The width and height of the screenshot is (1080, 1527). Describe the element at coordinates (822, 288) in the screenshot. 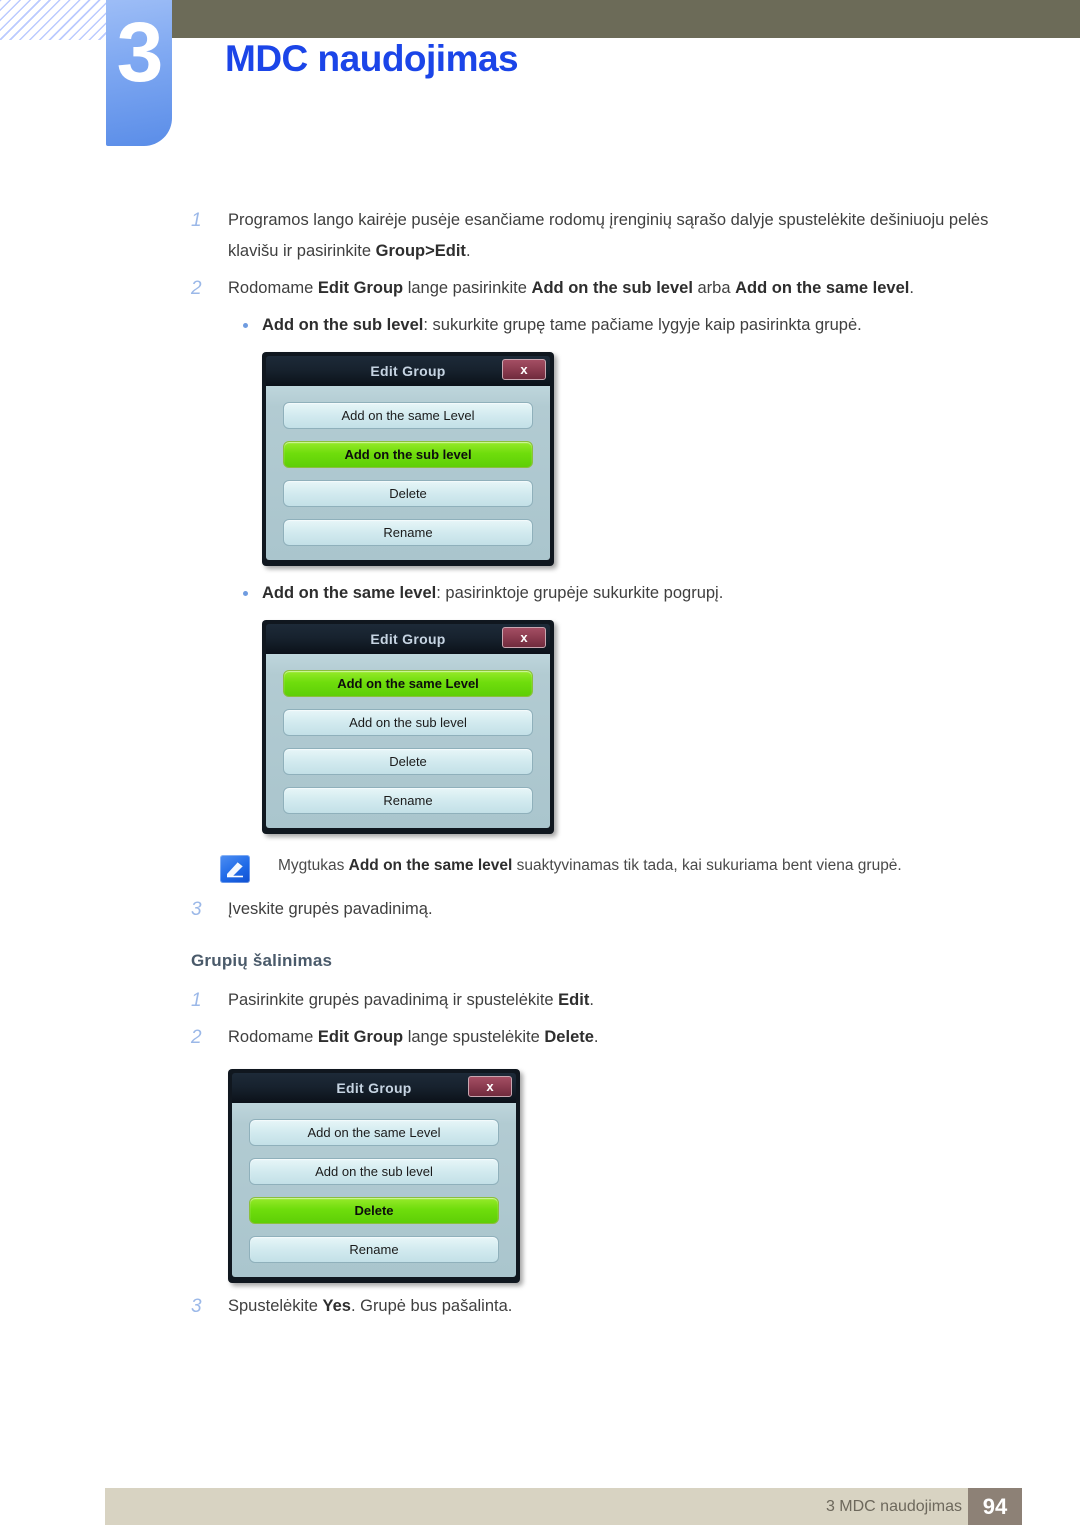

I see `step-text-bold: Add on the same level` at that location.